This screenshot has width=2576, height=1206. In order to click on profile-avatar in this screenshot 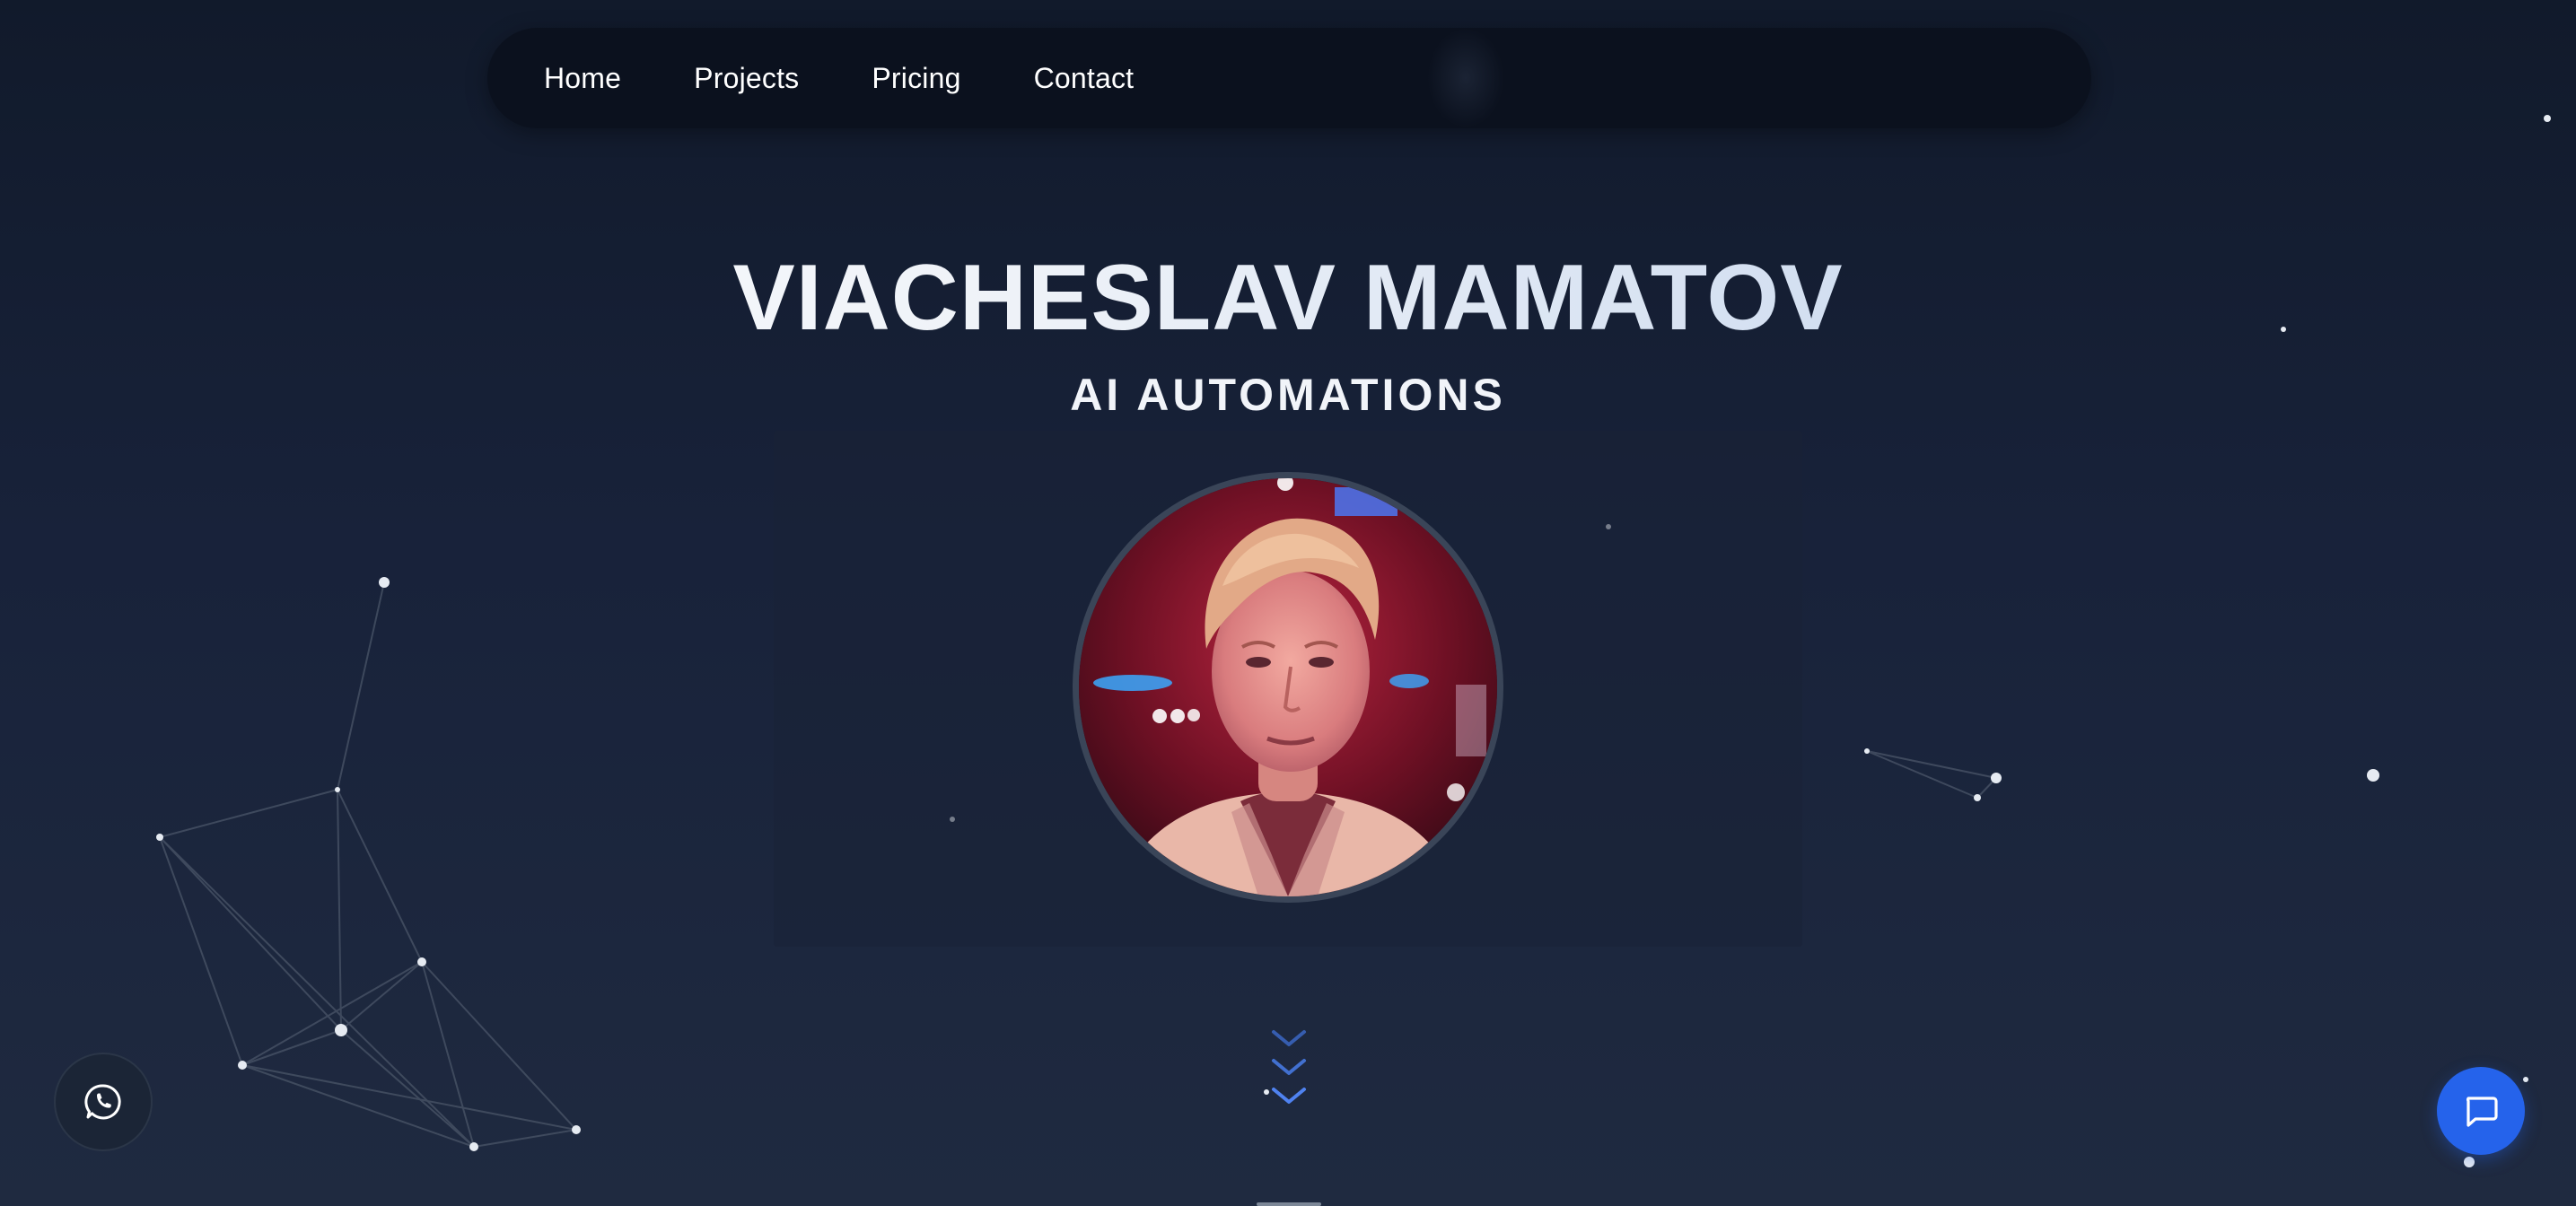, I will do `click(1288, 687)`.